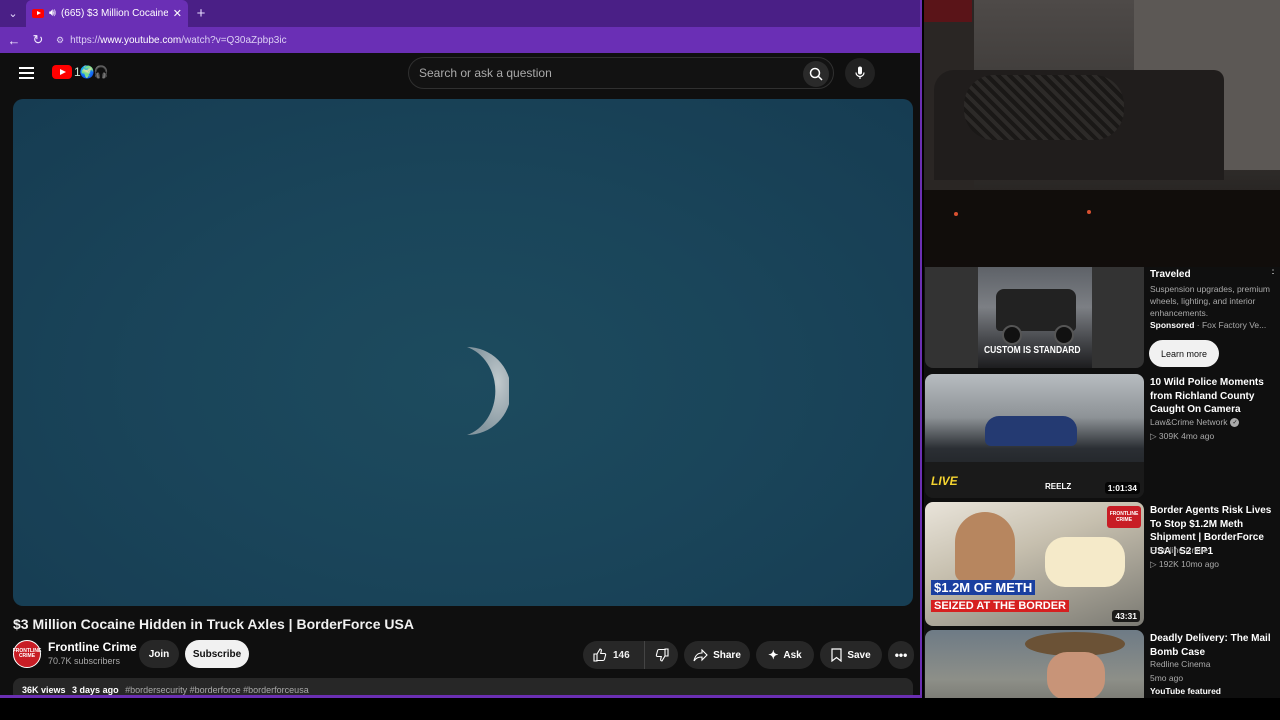 The image size is (1280, 720). What do you see at coordinates (1000, 606) in the screenshot?
I see `thumb-caption-bottom: SEIZED AT THE BORDER` at bounding box center [1000, 606].